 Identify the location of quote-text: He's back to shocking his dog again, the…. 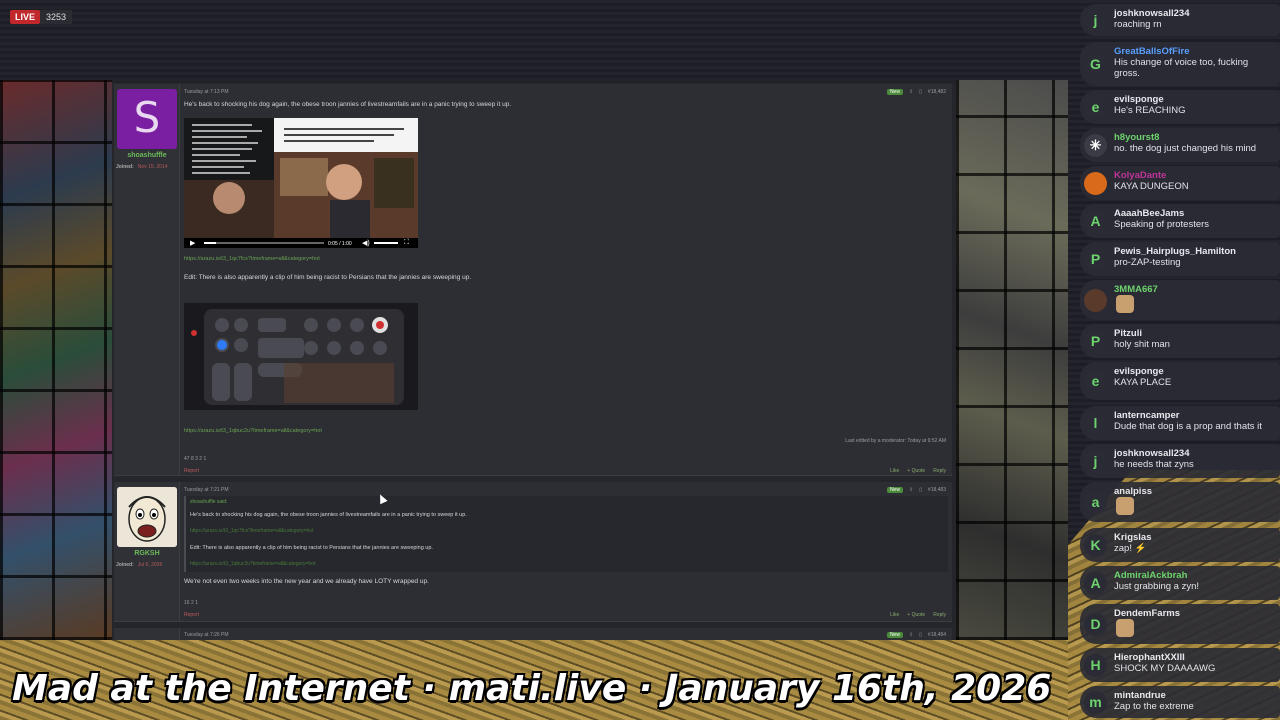
(328, 515).